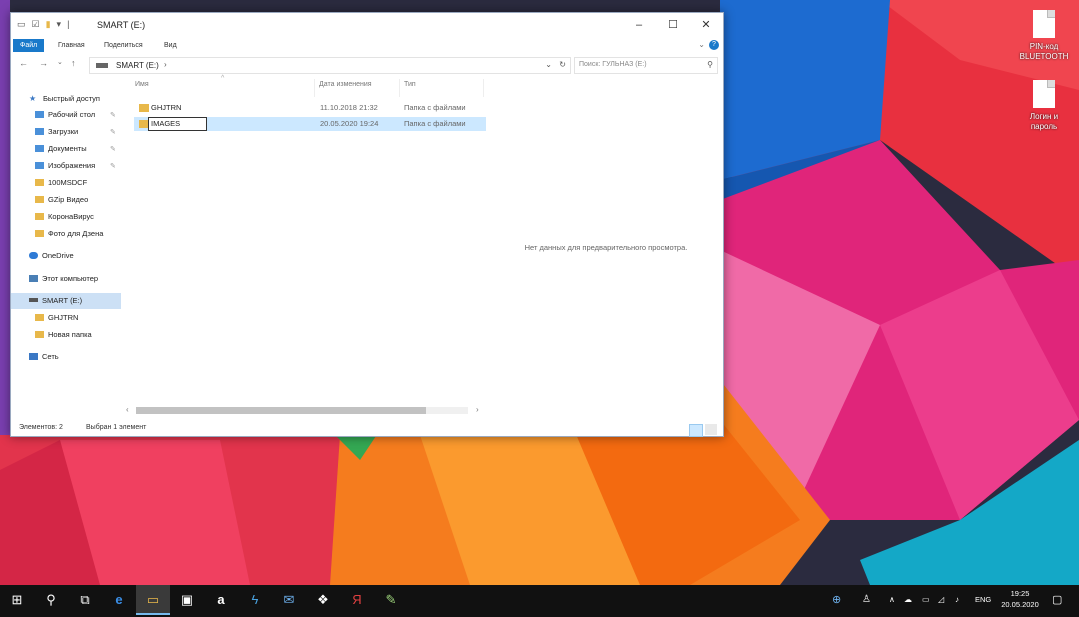 Image resolution: width=1079 pixels, height=617 pixels. What do you see at coordinates (1020, 599) in the screenshot?
I see `clock: 19:25 20.05.2020` at bounding box center [1020, 599].